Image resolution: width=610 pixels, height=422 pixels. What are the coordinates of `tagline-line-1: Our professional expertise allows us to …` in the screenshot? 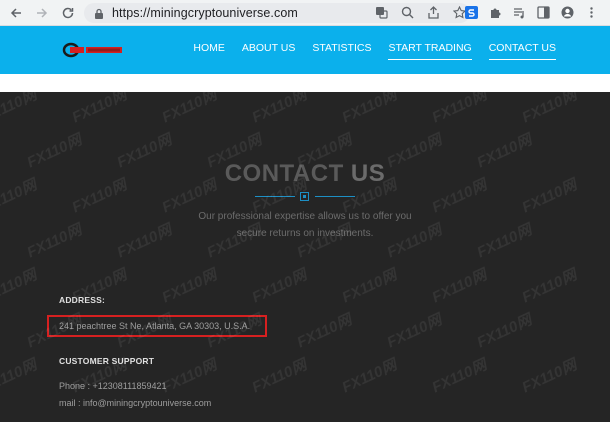 It's located at (305, 216).